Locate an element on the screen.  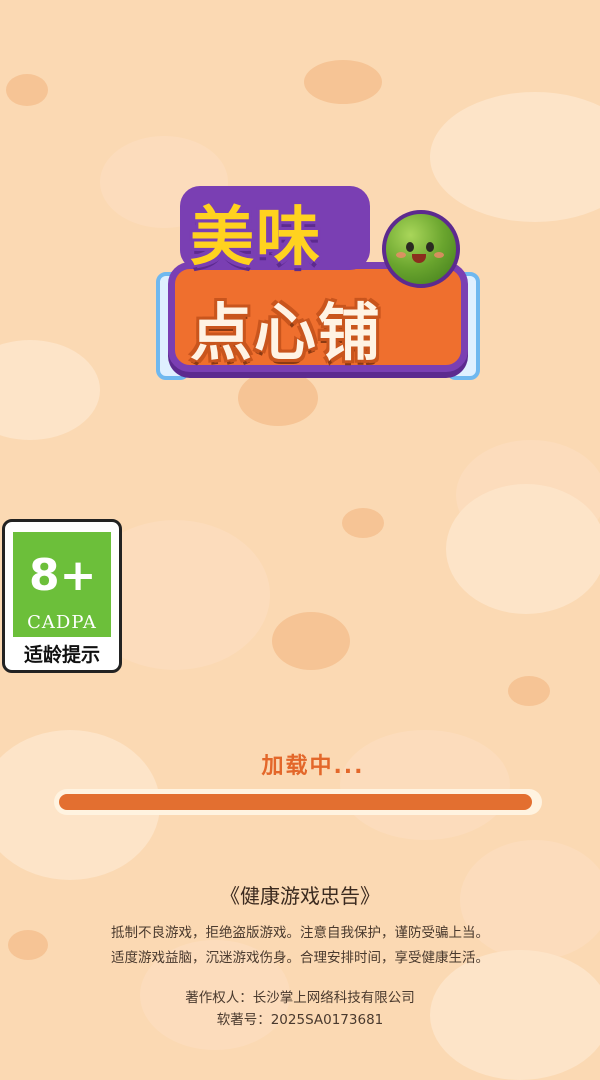
health-advice-title: 《健康游戏忠告》 is located at coordinates (300, 896).